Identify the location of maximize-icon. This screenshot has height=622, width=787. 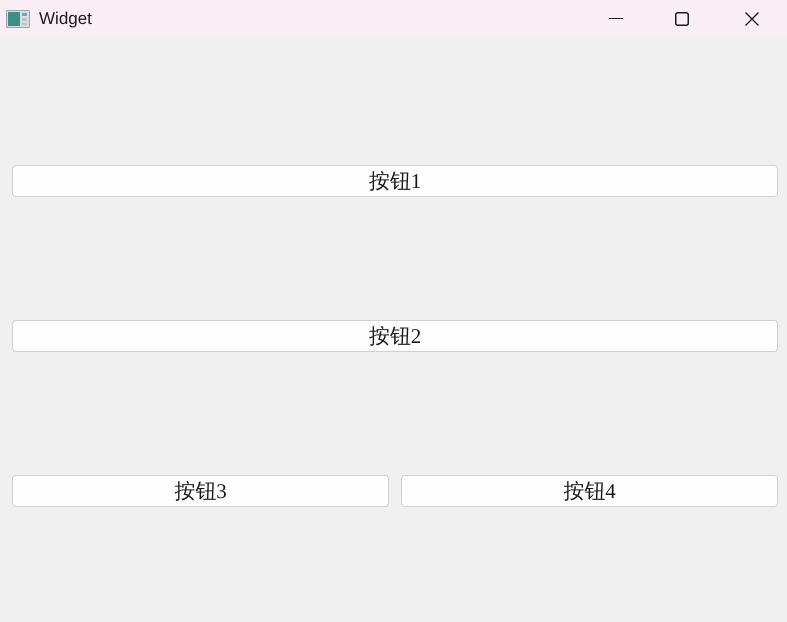
(682, 19).